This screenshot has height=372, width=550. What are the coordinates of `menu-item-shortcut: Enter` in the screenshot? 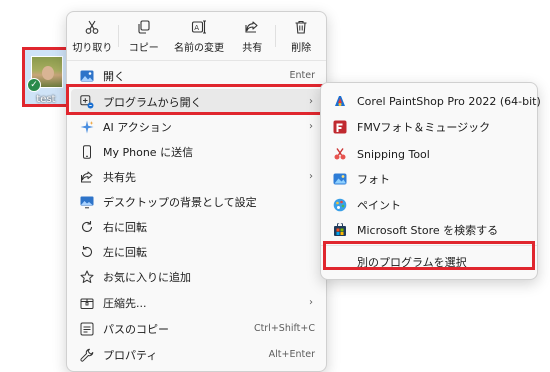 It's located at (302, 75).